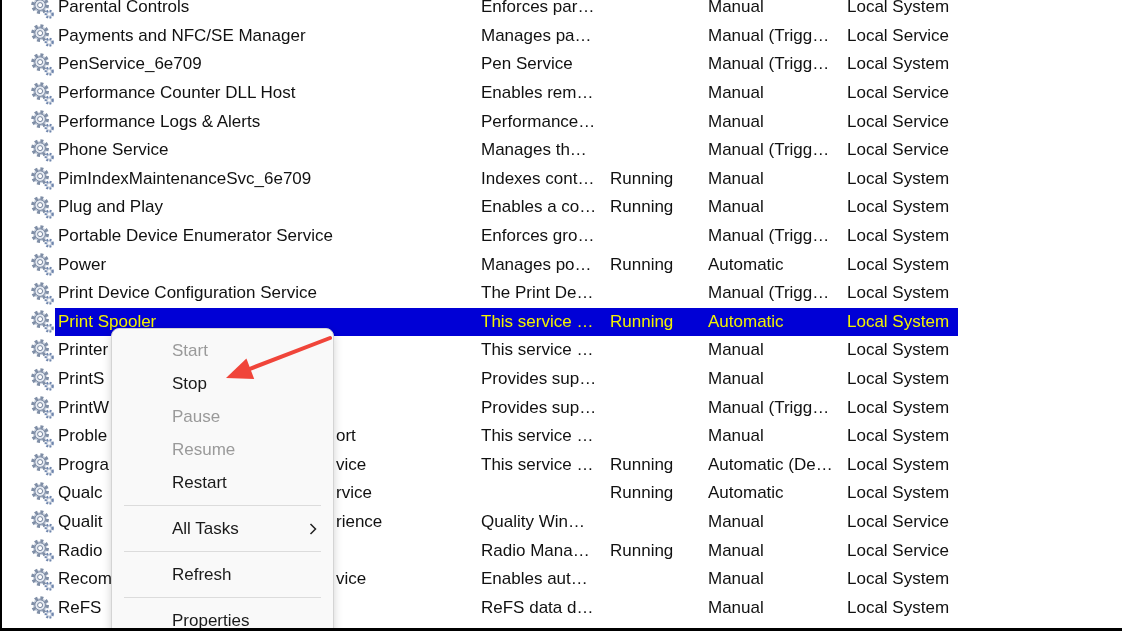 This screenshot has width=1122, height=631. I want to click on service-name: Performance Counter DLL Host, so click(177, 93).